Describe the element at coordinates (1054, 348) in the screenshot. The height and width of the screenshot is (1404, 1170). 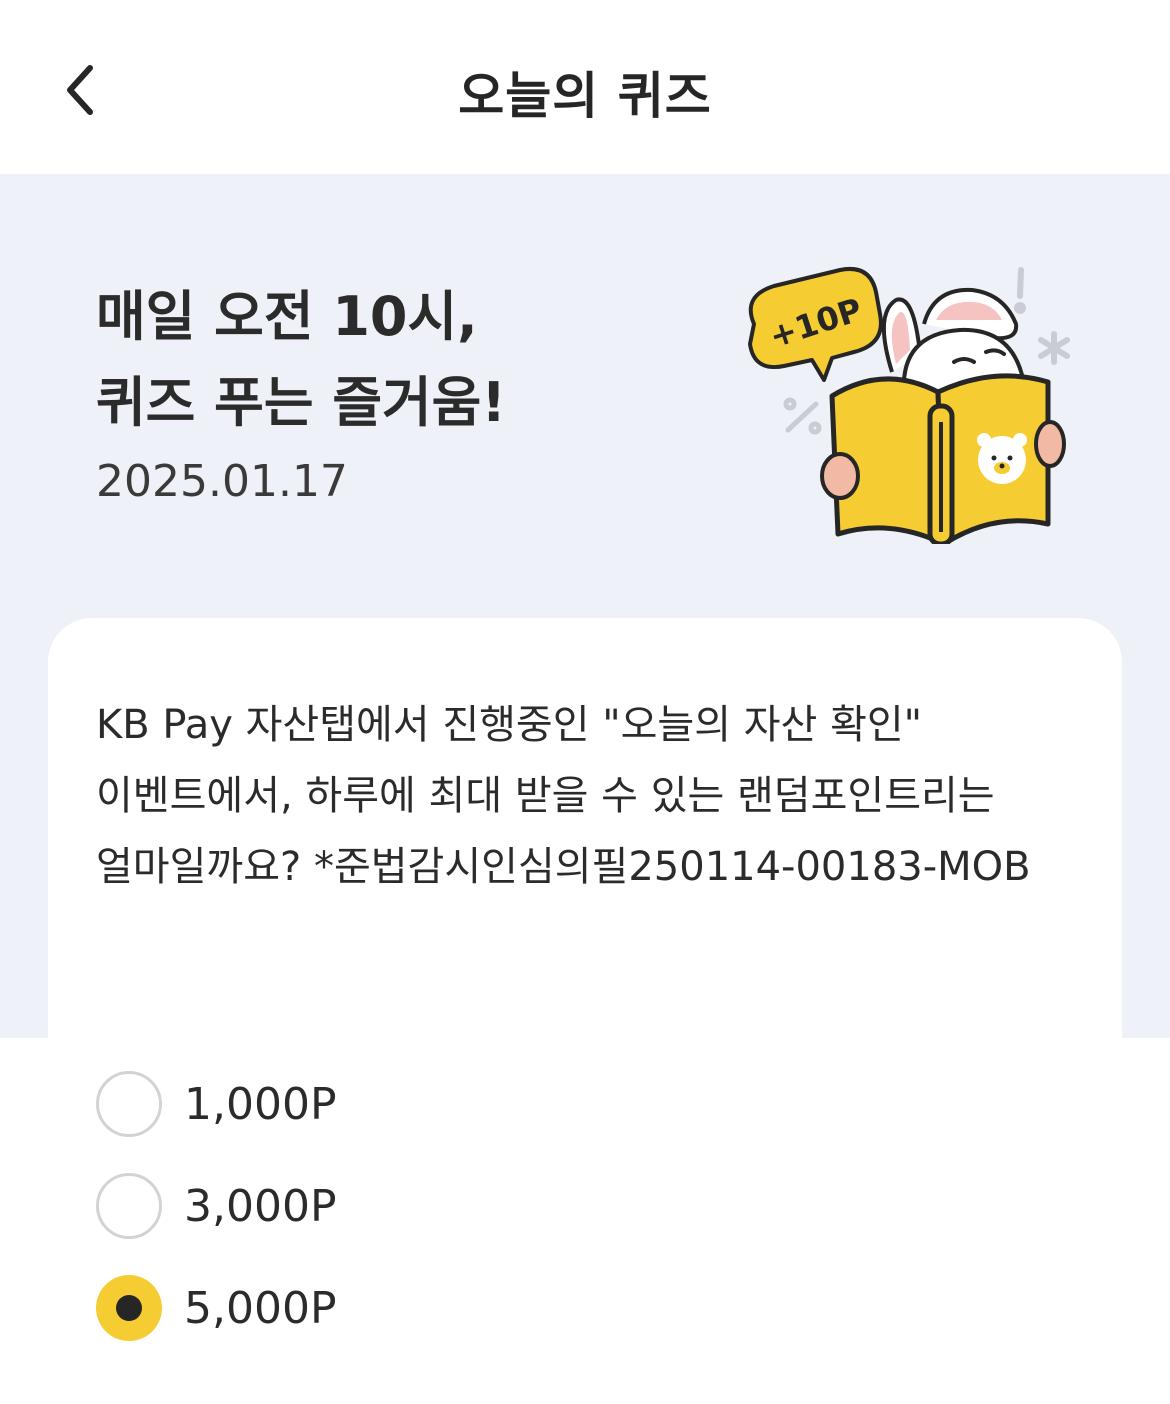
I see `asterisk-sparkle` at that location.